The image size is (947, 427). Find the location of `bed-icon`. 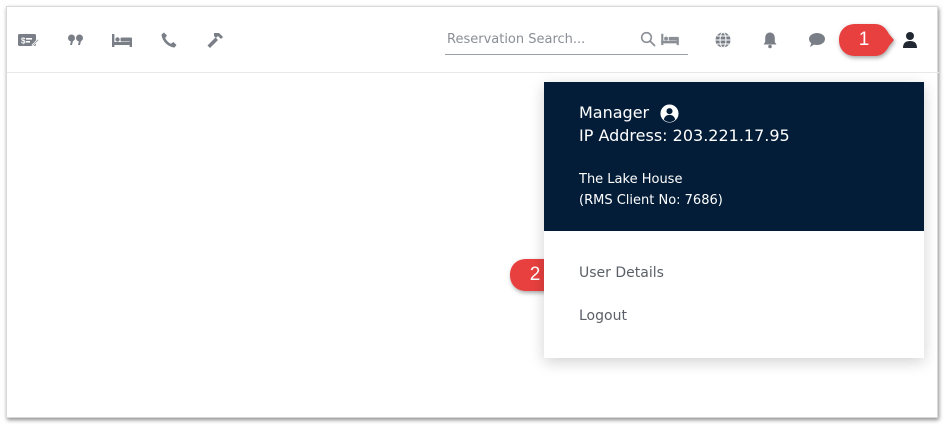

bed-icon is located at coordinates (122, 40).